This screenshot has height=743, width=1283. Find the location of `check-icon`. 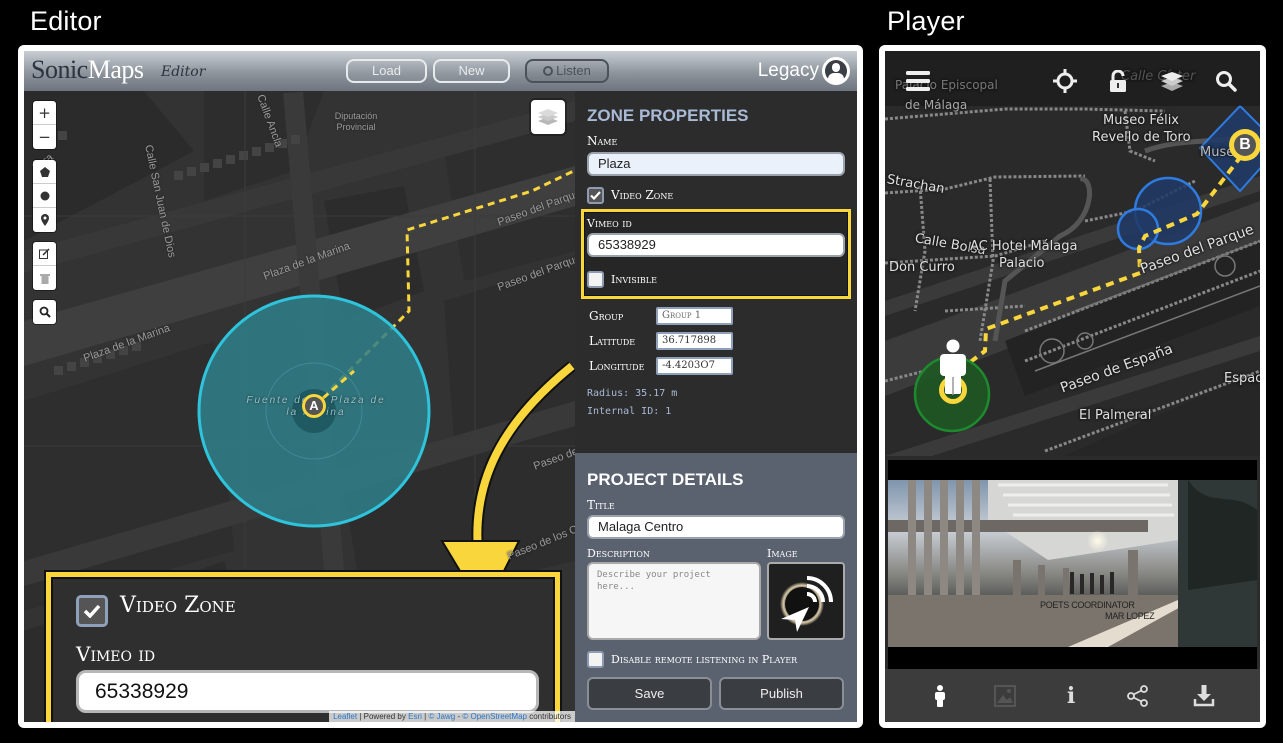

check-icon is located at coordinates (595, 195).